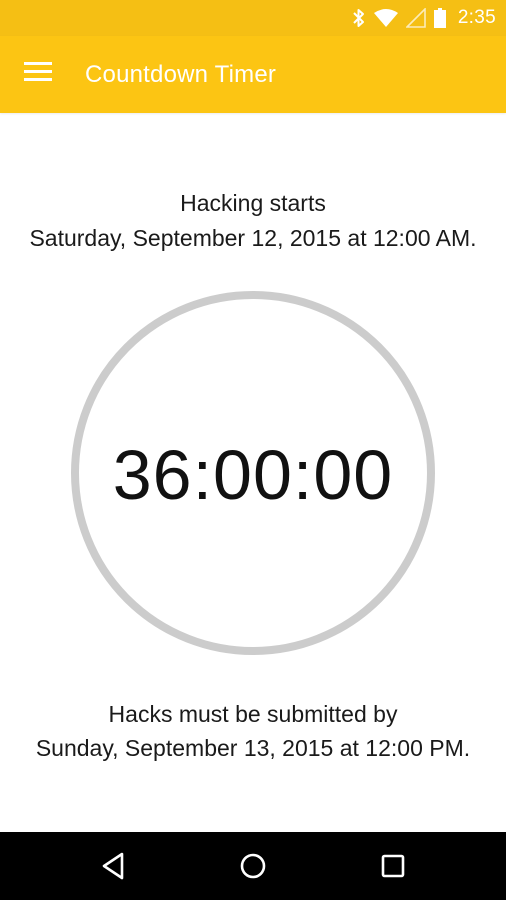 The height and width of the screenshot is (900, 506). I want to click on battery-icon, so click(439, 18).